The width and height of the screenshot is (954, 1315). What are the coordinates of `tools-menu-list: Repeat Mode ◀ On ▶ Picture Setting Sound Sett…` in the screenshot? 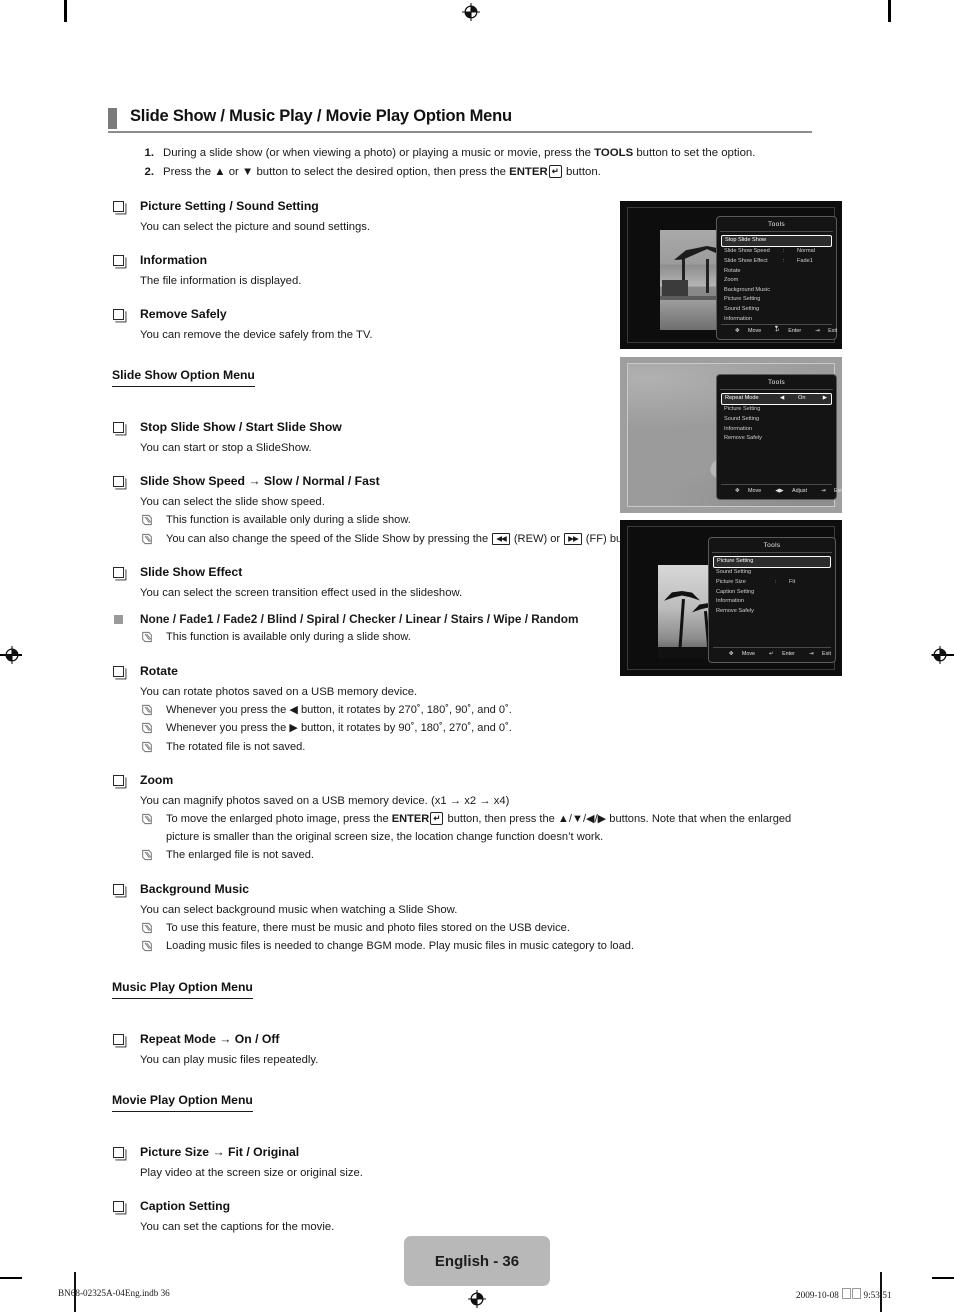 It's located at (776, 418).